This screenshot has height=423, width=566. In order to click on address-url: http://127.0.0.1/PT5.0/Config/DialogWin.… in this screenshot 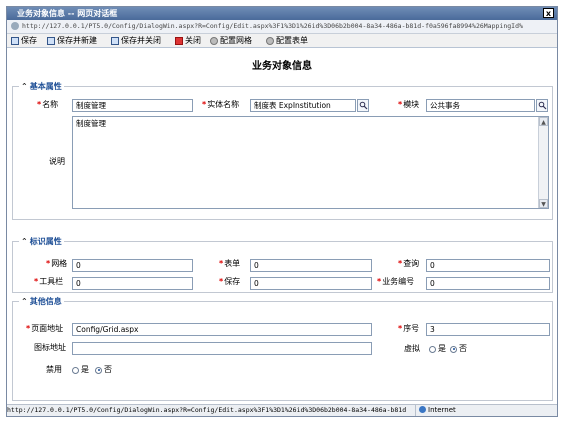, I will do `click(272, 26)`.